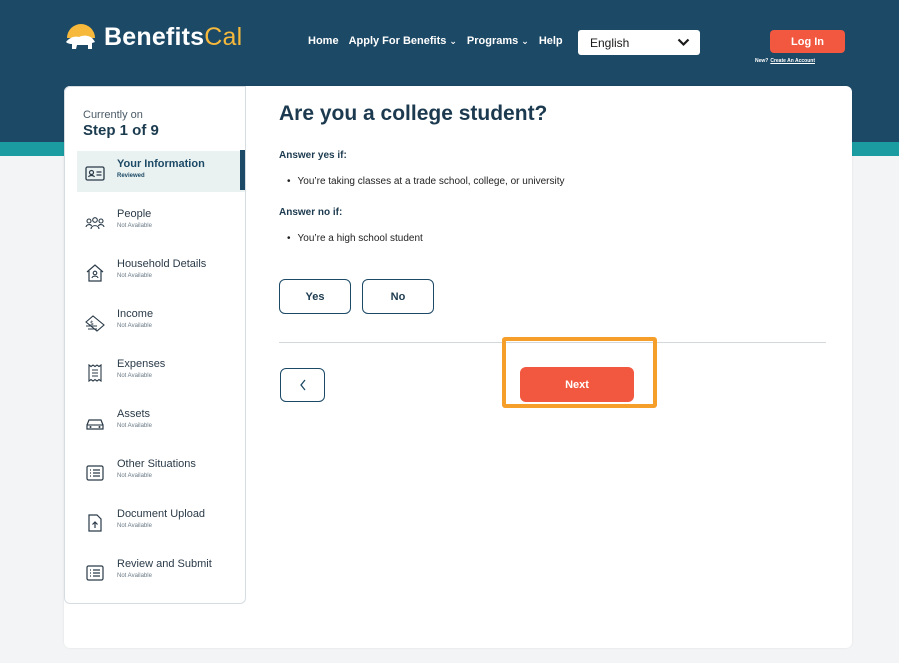  I want to click on page-title: Are you a college student?, so click(413, 113).